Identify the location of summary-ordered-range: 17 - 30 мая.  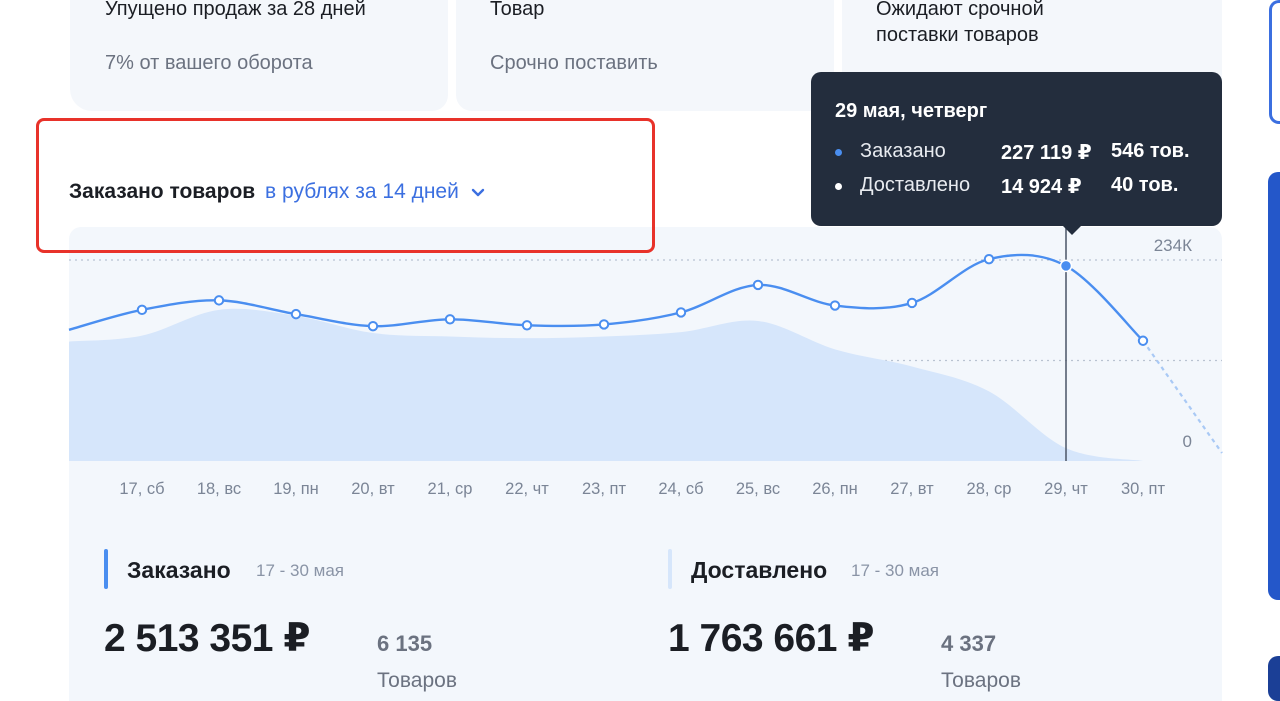
(300, 570).